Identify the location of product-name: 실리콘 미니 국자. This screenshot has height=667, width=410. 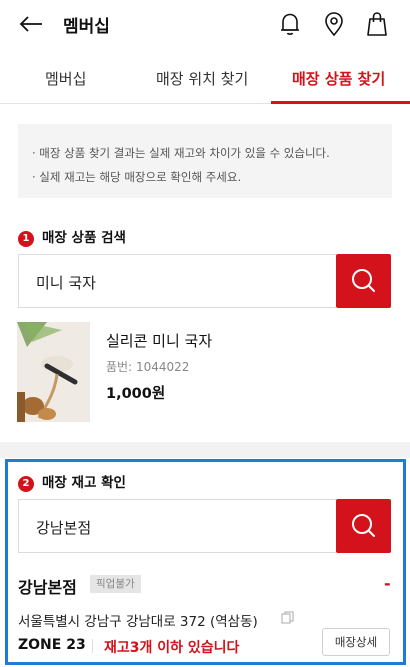
(159, 340).